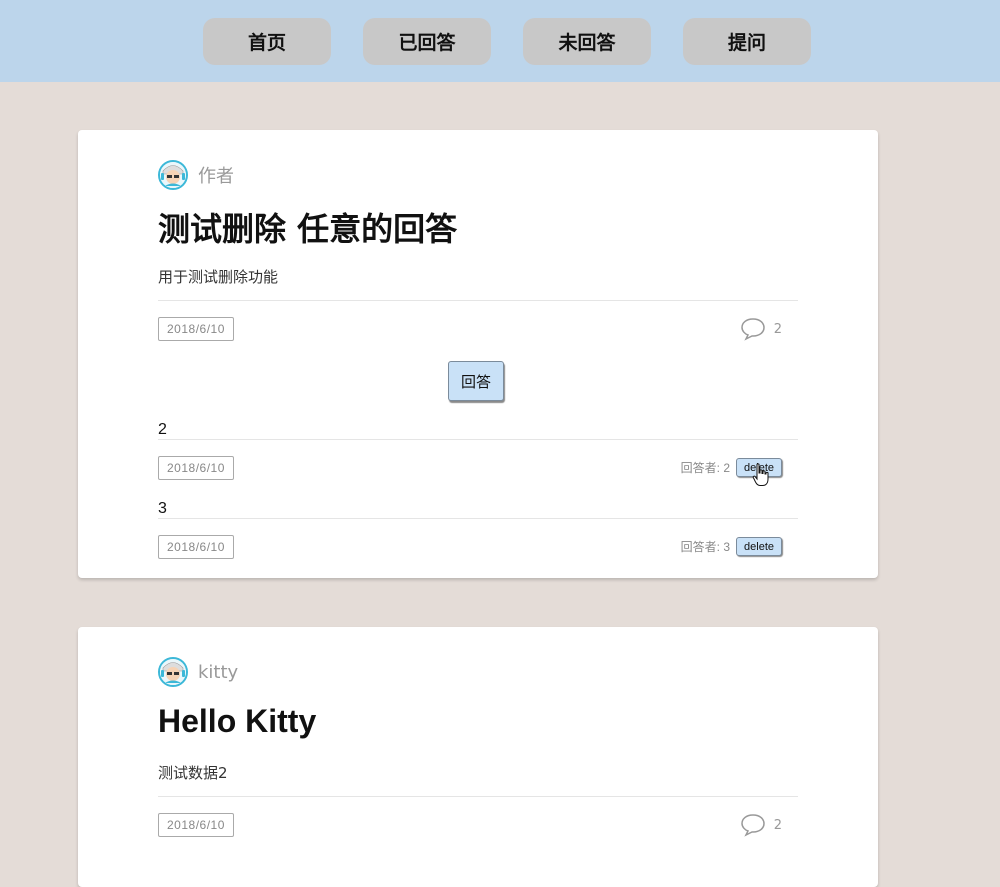 The width and height of the screenshot is (1000, 887). I want to click on top-navigation-bar: 首页 已回答 未回答 提问, so click(500, 41).